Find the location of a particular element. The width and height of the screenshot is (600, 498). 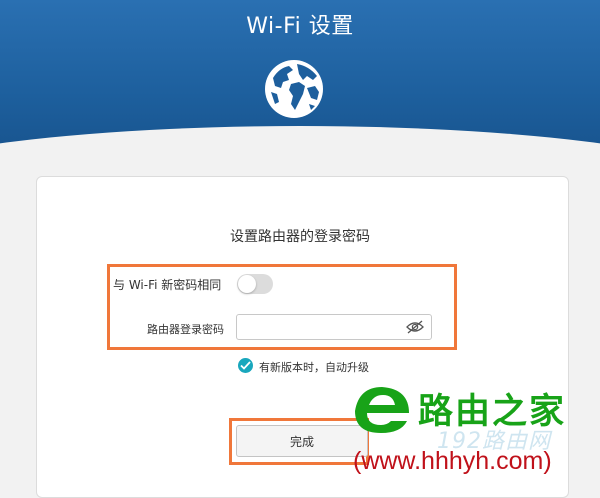

toggle-knob is located at coordinates (247, 284).